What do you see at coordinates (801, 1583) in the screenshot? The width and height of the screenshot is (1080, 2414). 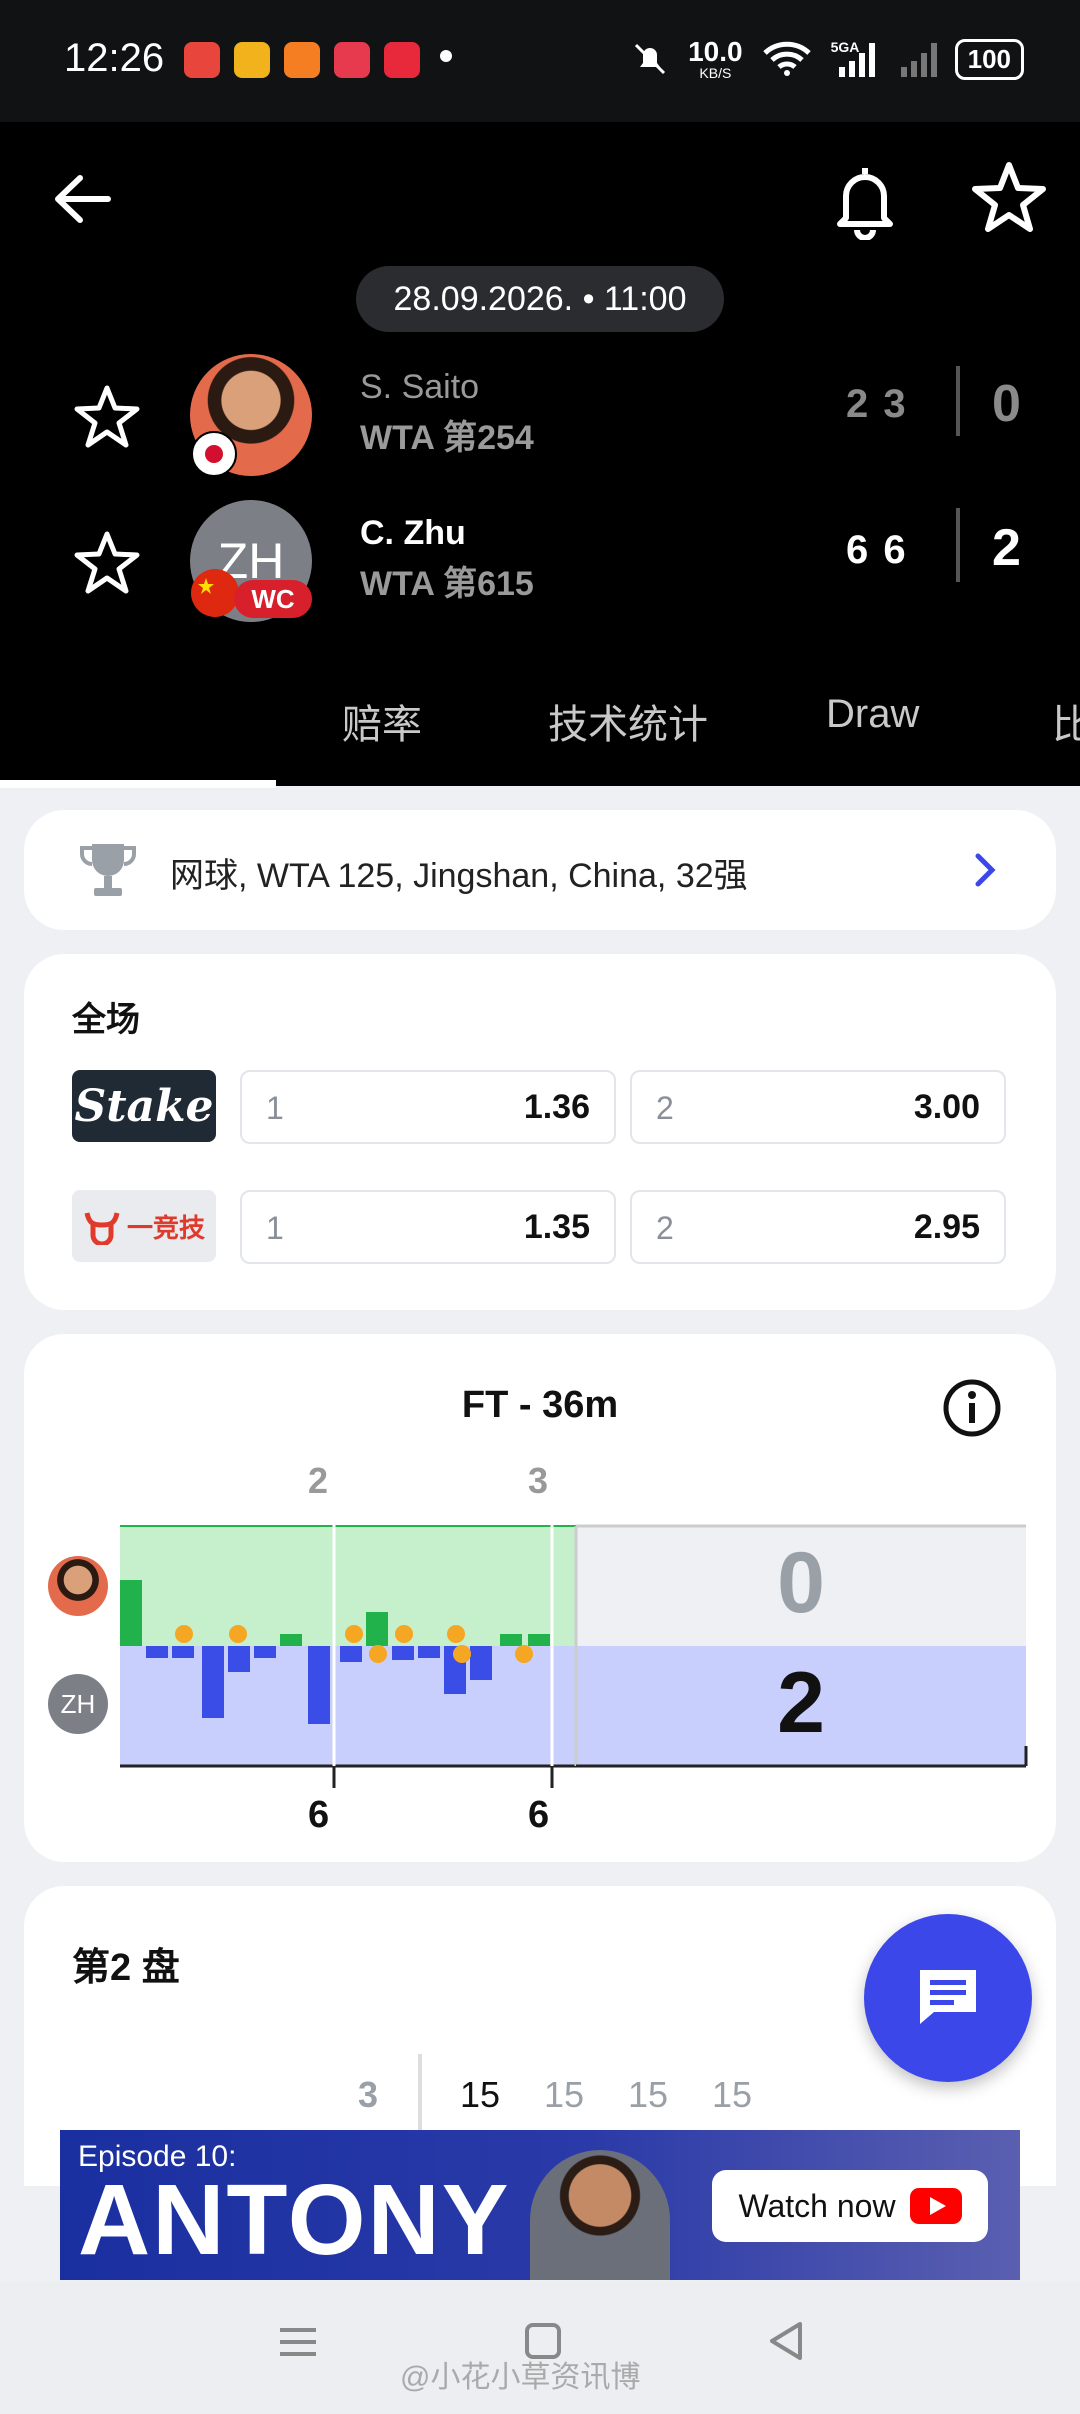 I see `sets-score-home: 0` at bounding box center [801, 1583].